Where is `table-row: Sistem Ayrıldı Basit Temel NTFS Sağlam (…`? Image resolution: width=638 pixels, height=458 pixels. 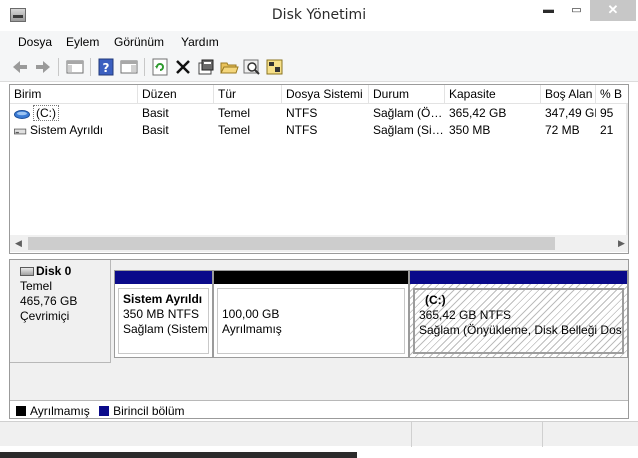 table-row: Sistem Ayrıldı Basit Temel NTFS Sağlam (… is located at coordinates (319, 130).